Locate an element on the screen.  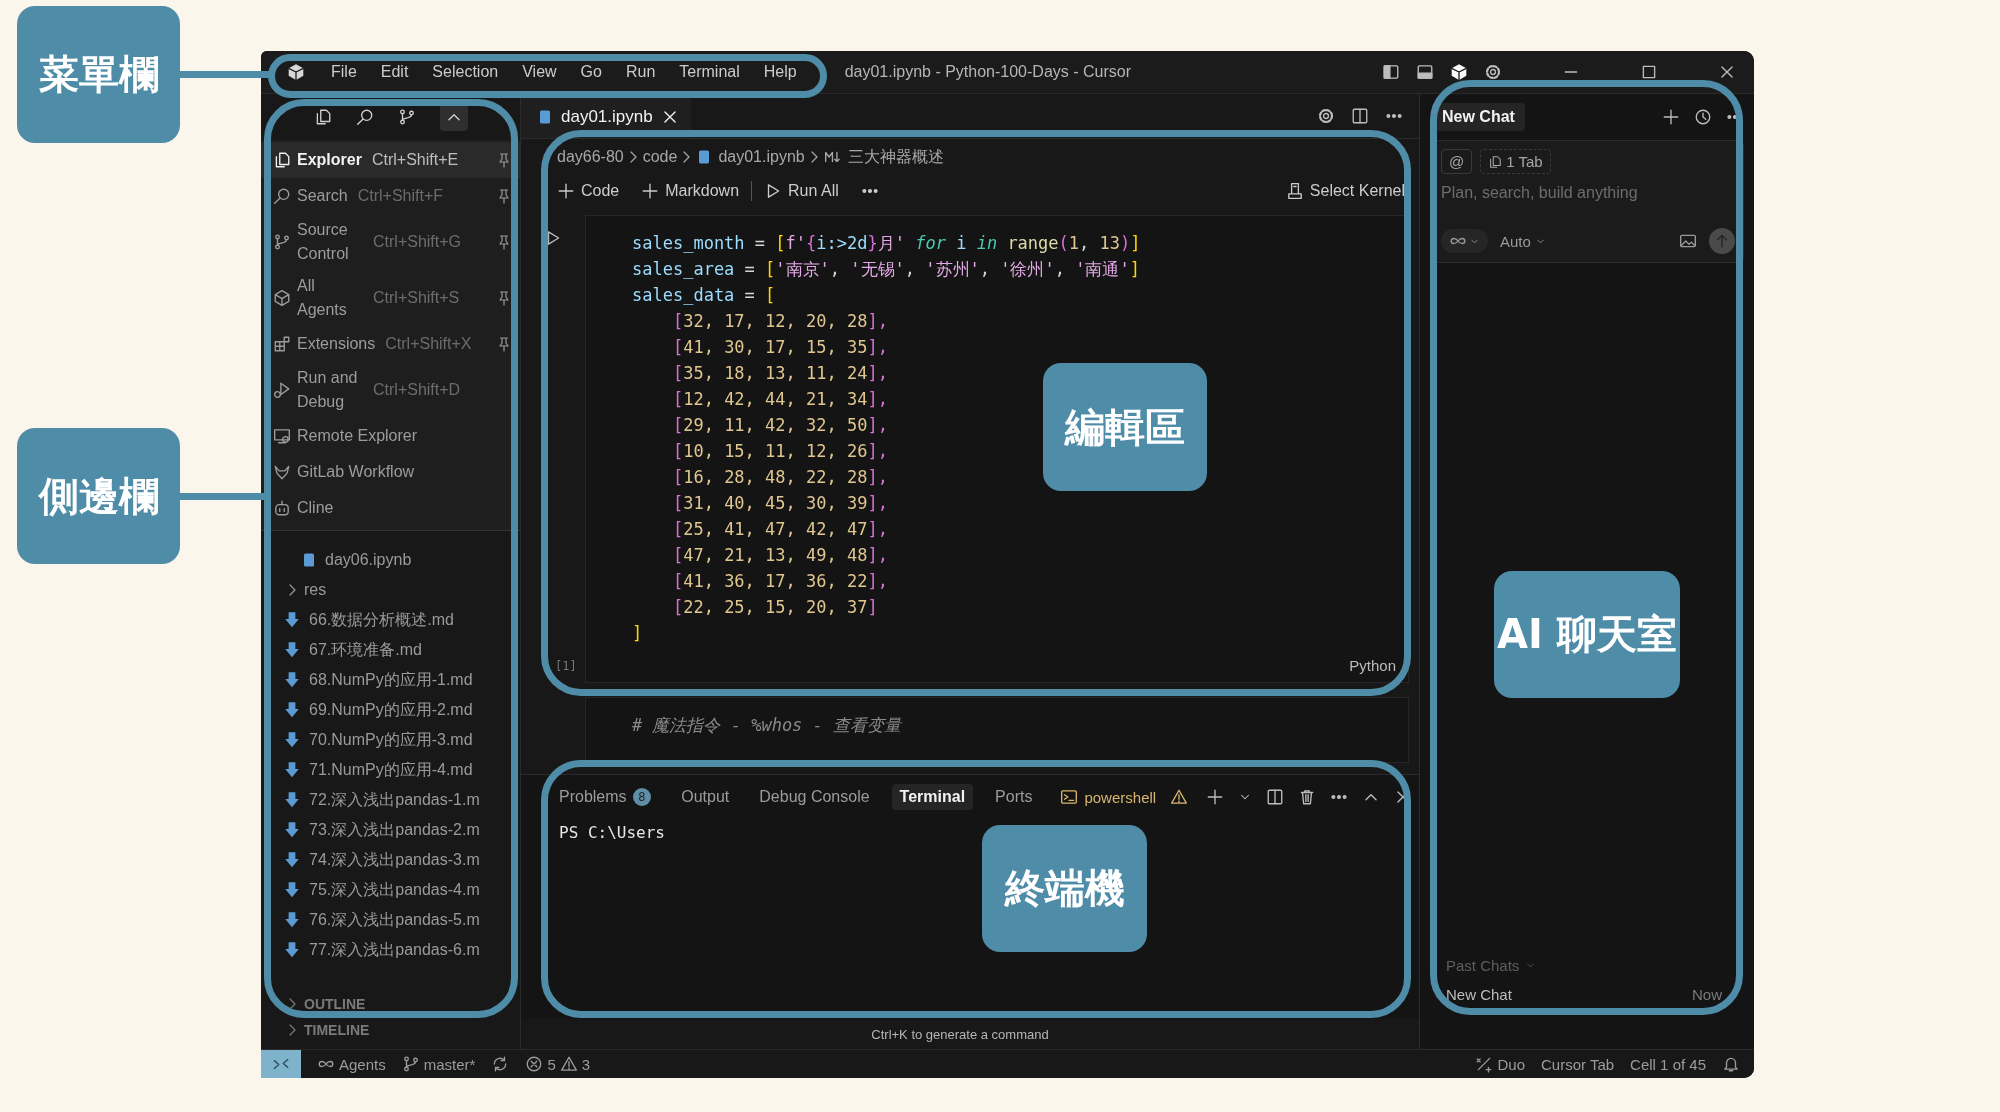
callout-label: 編輯區 is located at coordinates (1125, 427).